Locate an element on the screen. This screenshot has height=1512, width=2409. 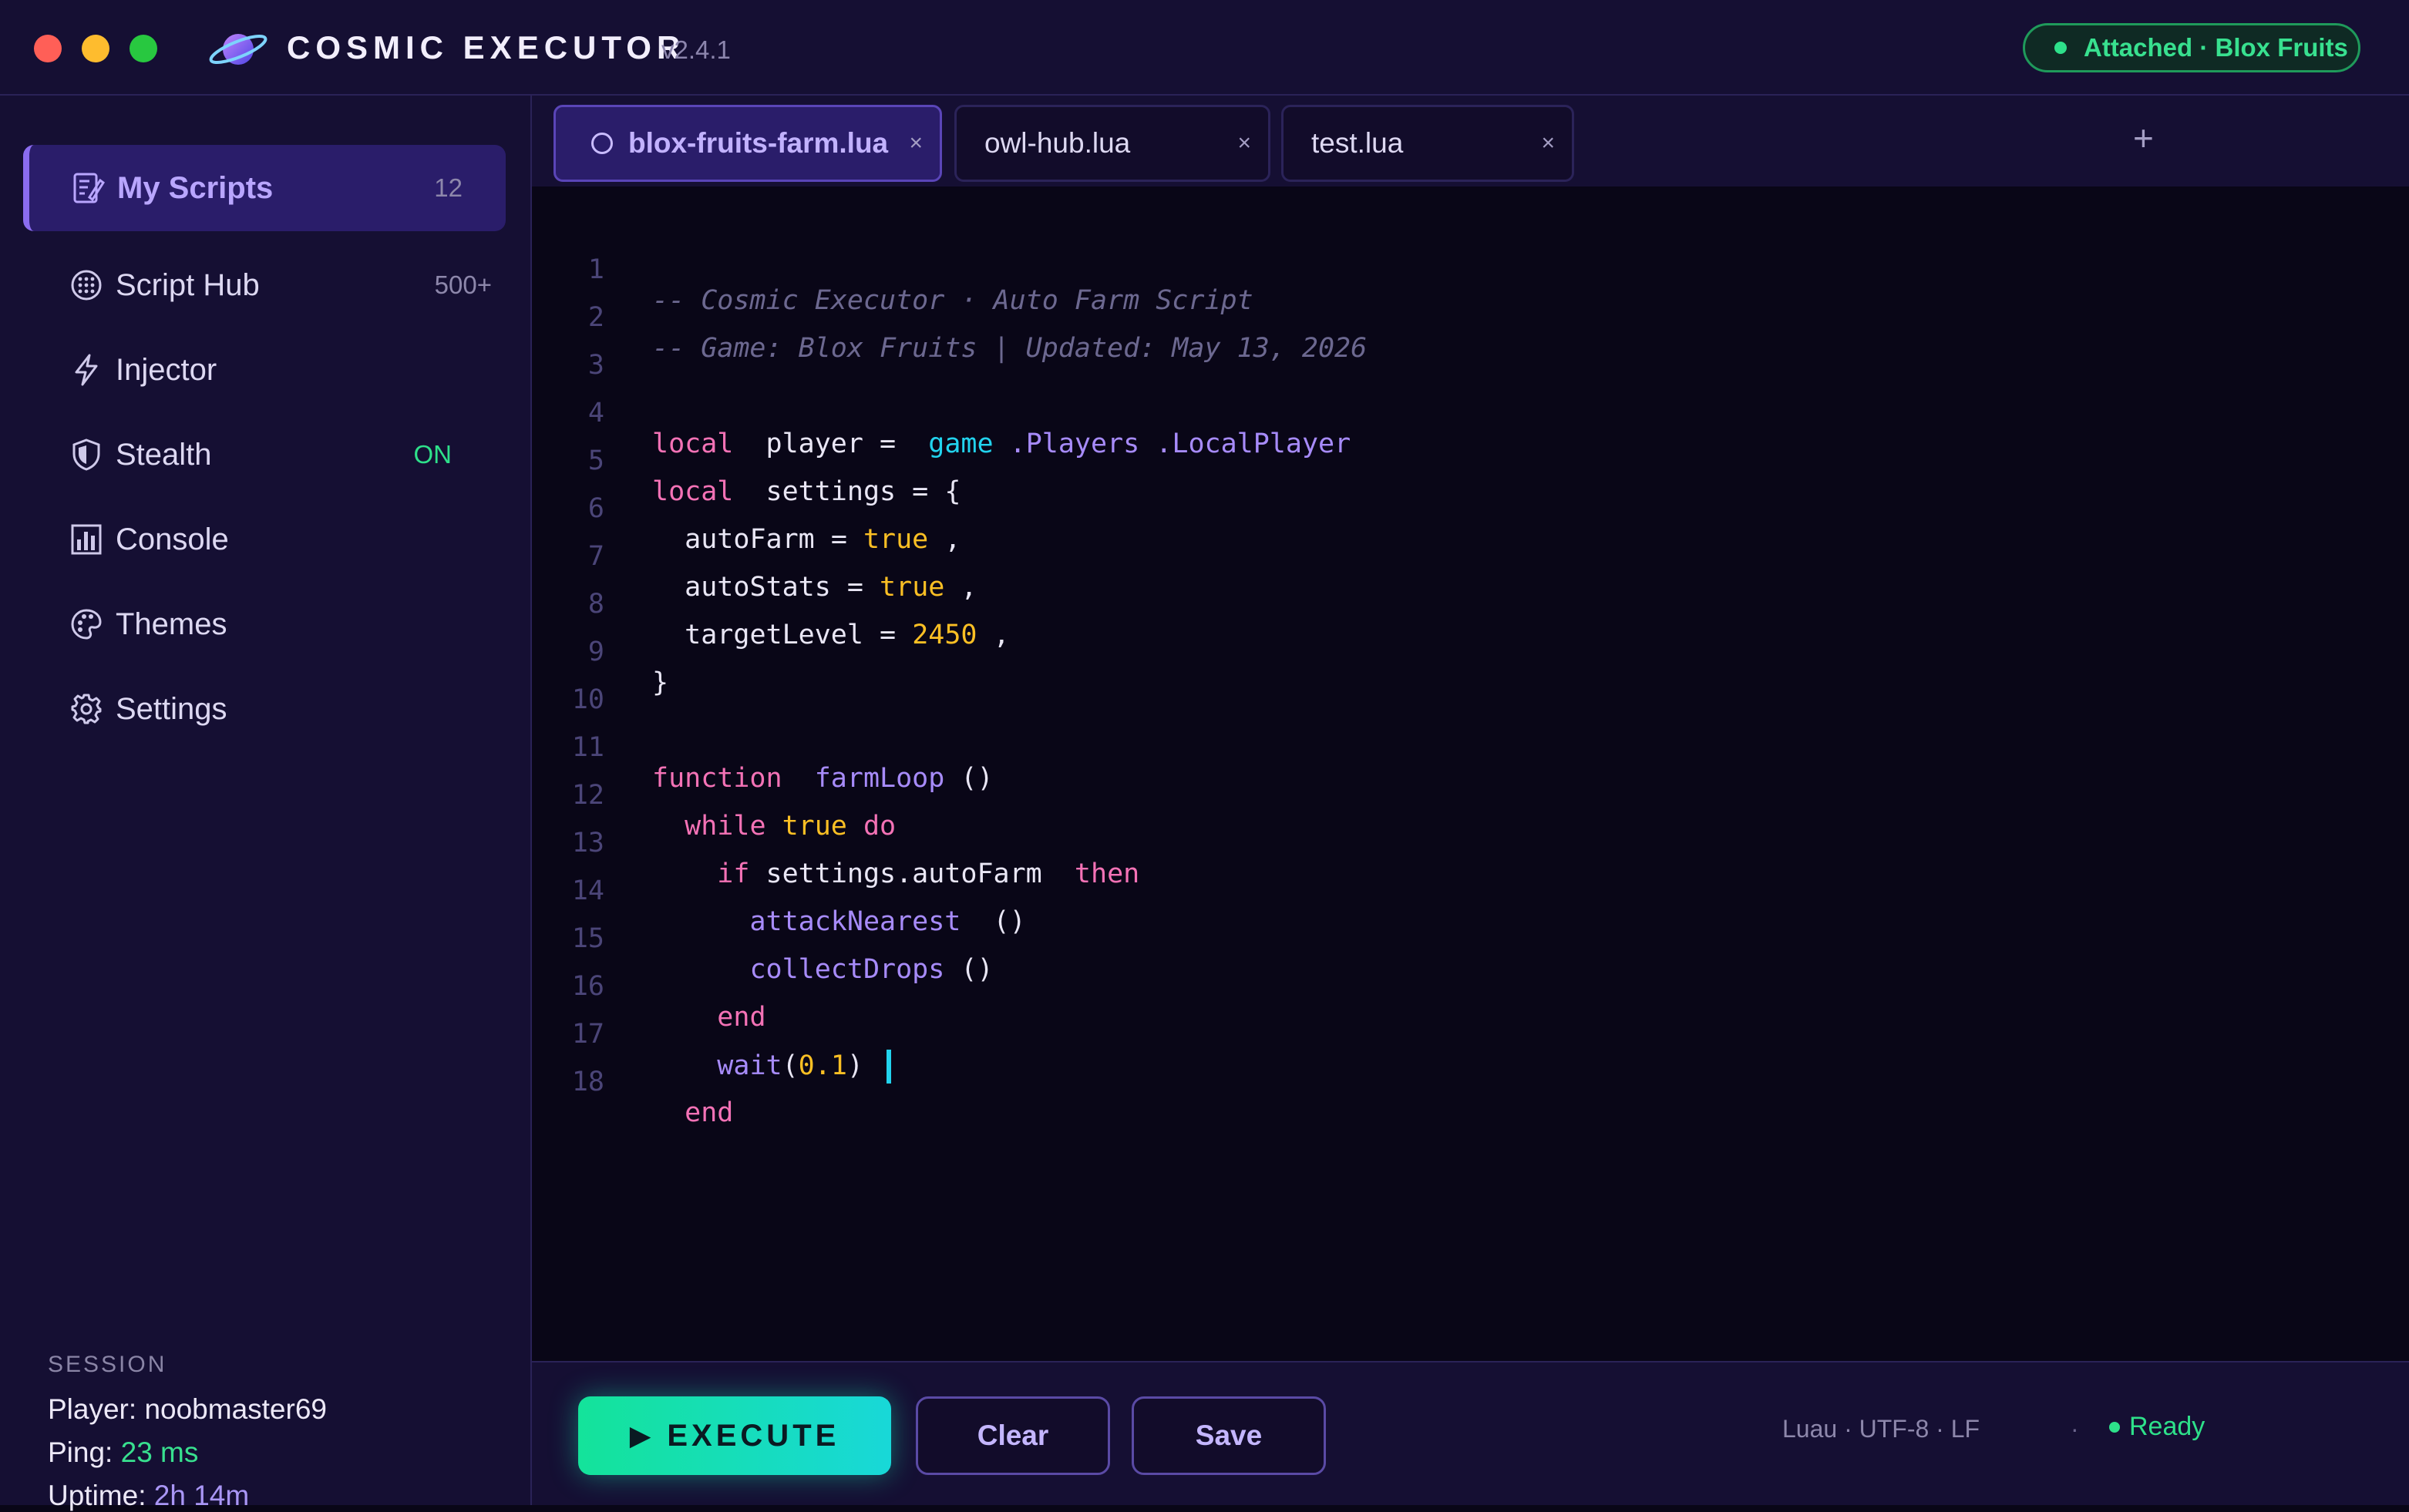
app-title: COSMIC EXECUTOR is located at coordinates (487, 48).